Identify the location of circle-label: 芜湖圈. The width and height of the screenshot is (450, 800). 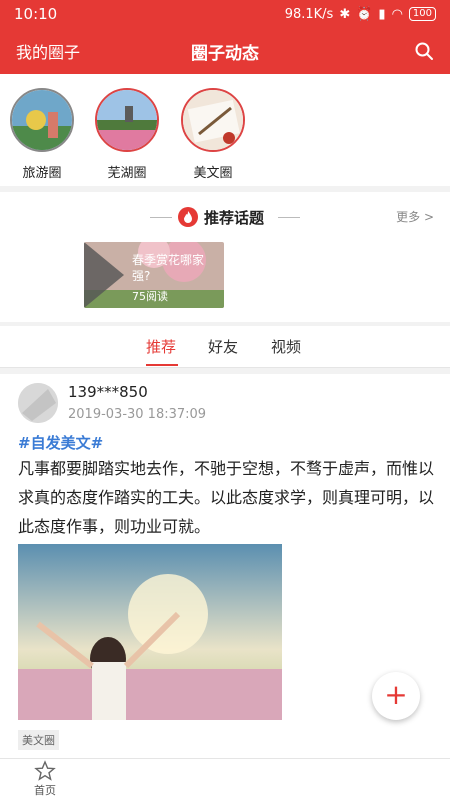
(127, 173).